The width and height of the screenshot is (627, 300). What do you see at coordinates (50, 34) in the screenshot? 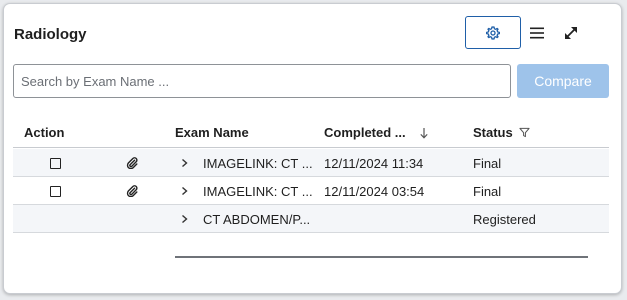
I see `panel-title: Radiology` at bounding box center [50, 34].